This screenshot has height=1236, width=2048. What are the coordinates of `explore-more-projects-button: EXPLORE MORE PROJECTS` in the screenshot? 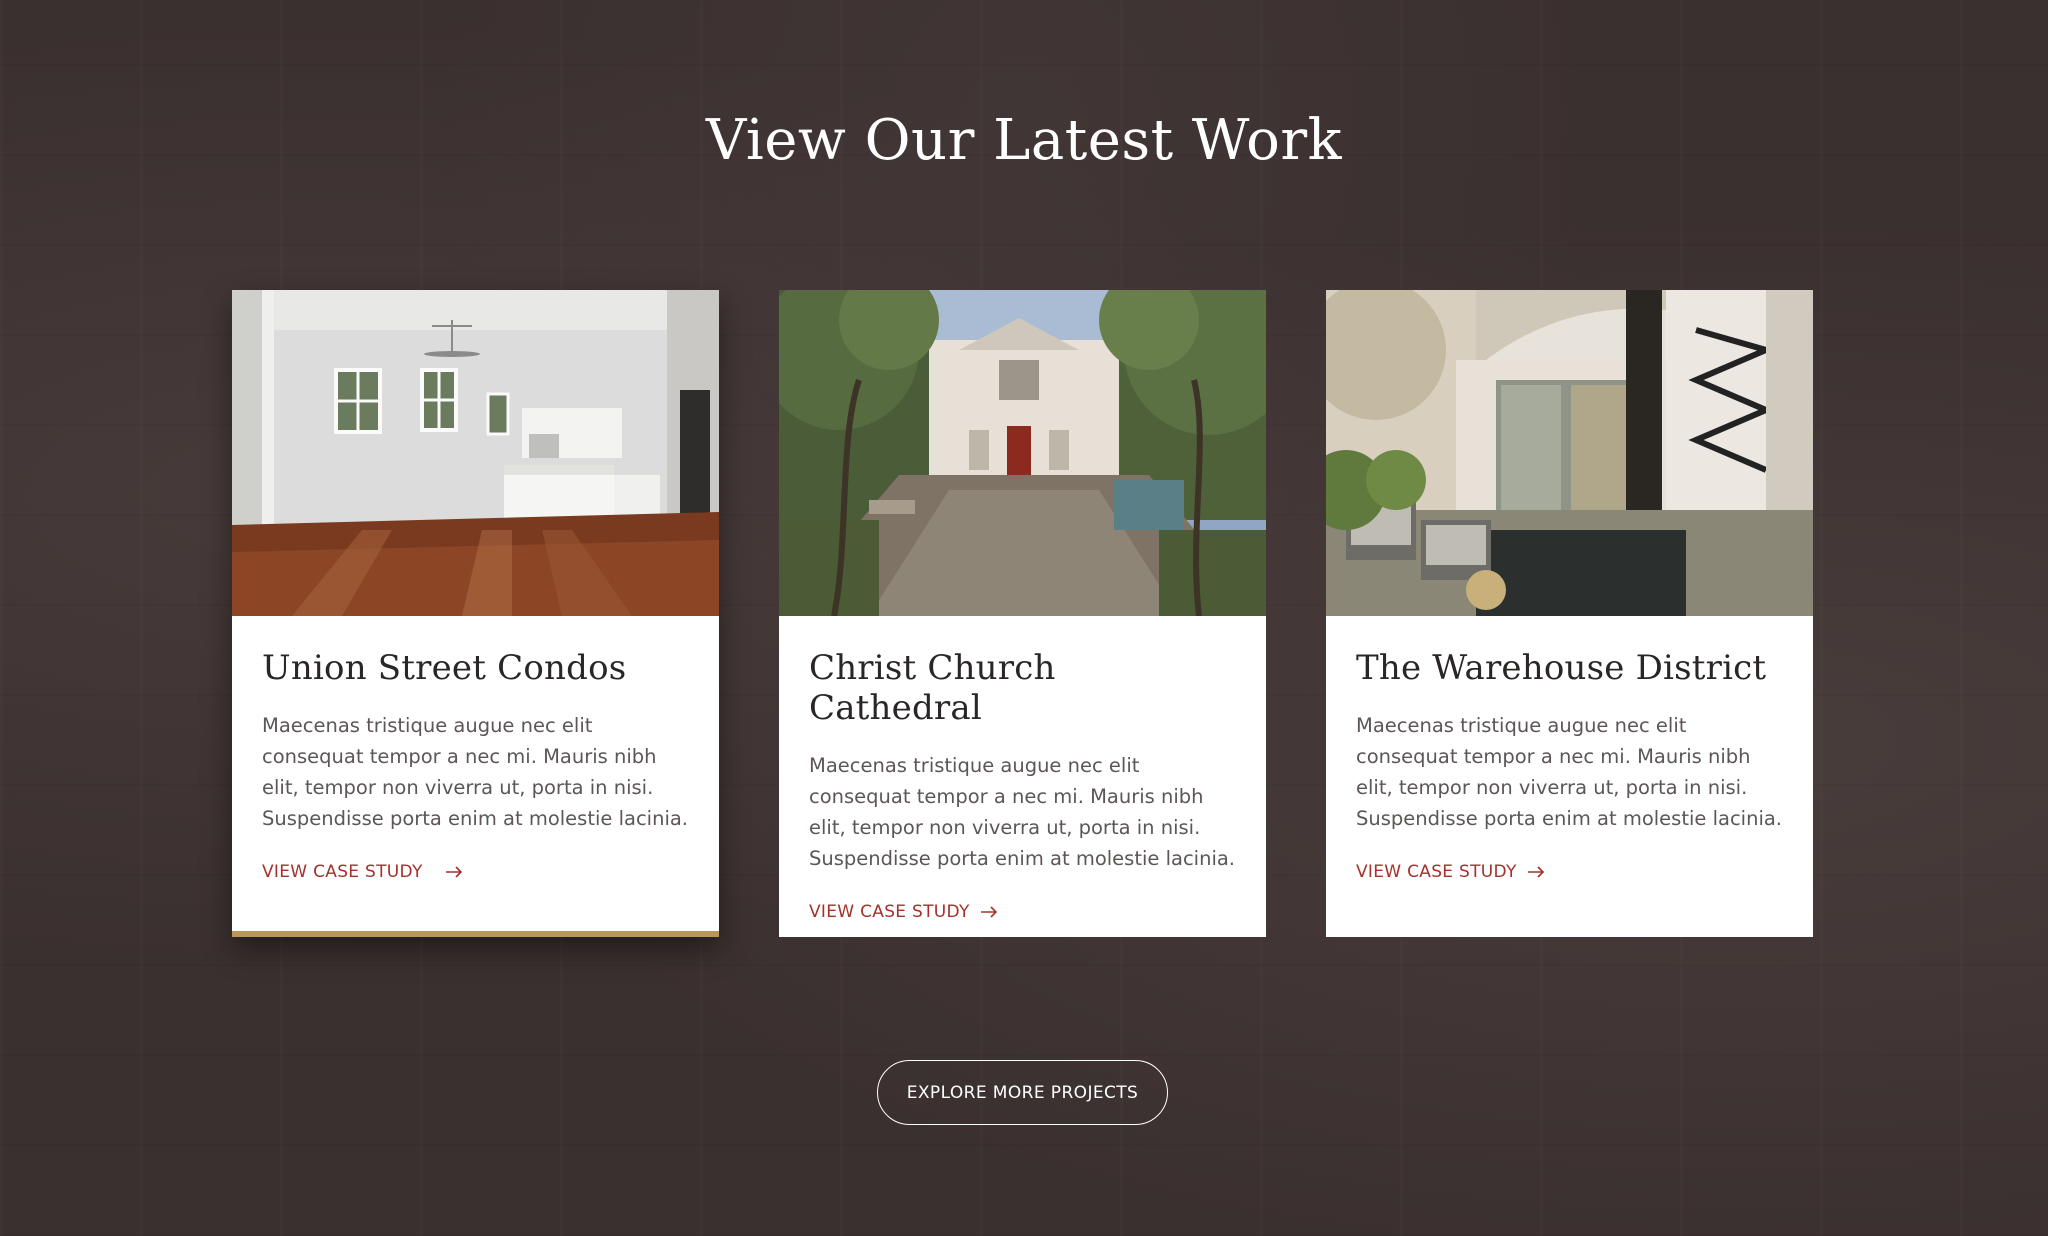 It's located at (1022, 1092).